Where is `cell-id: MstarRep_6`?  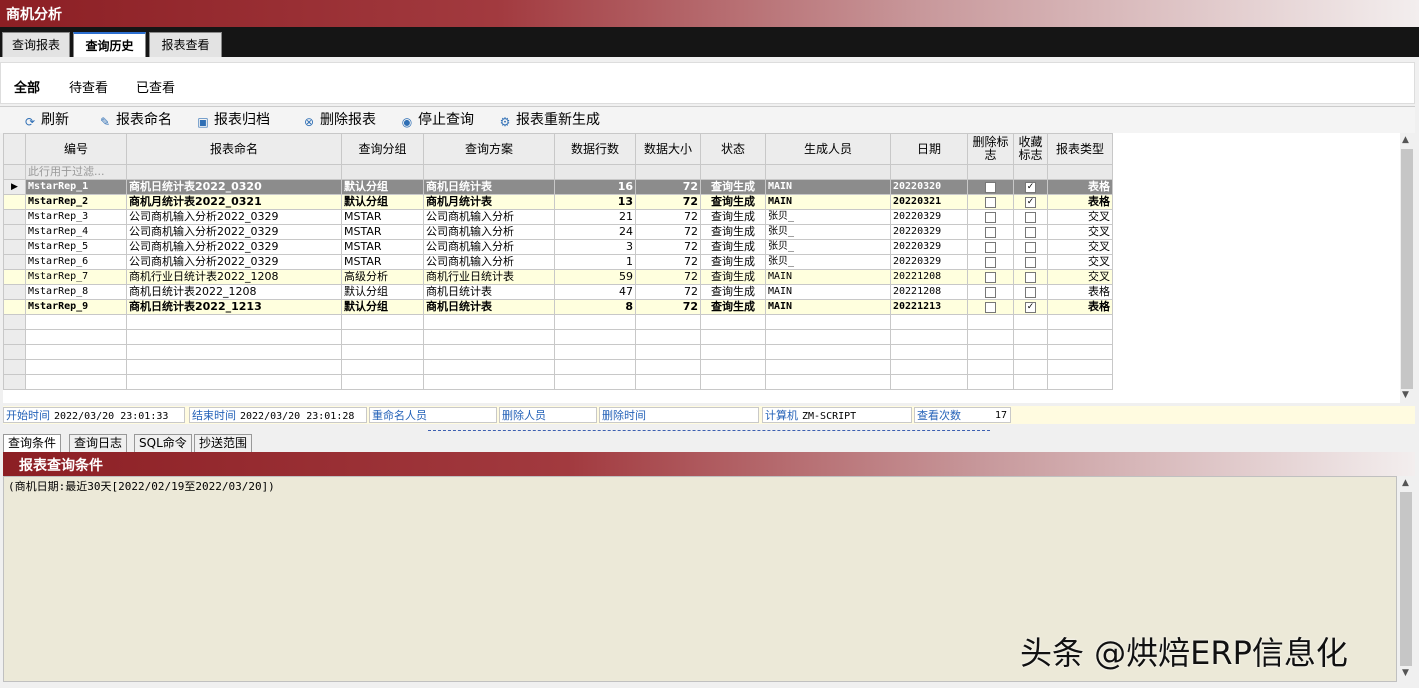
cell-id: MstarRep_6 is located at coordinates (76, 262).